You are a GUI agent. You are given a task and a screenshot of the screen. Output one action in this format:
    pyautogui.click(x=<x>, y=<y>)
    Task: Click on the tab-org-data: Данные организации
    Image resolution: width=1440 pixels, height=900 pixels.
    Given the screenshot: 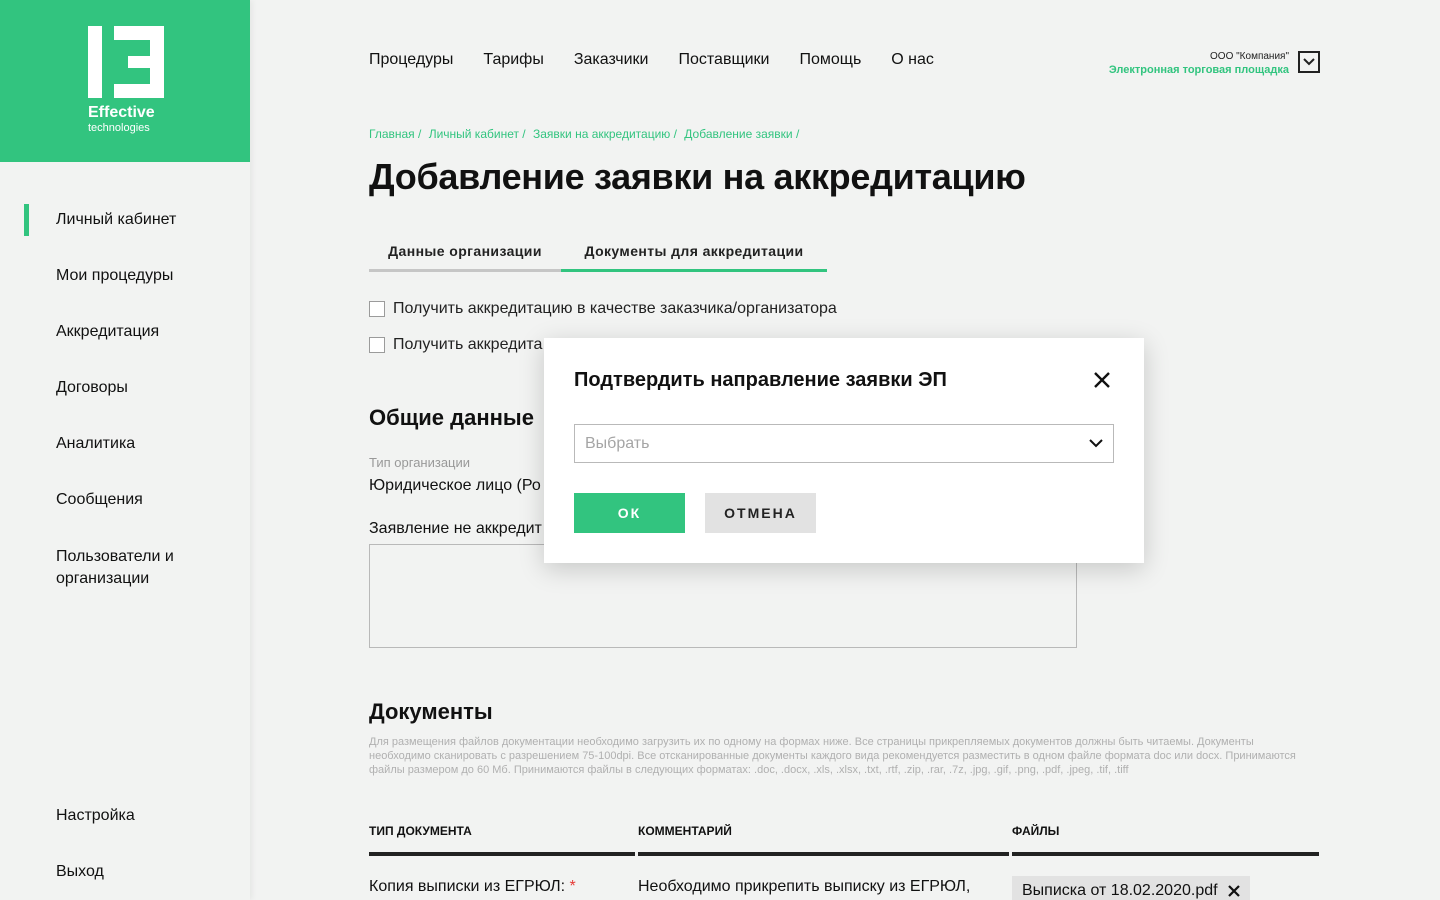 What is the action you would take?
    pyautogui.click(x=465, y=257)
    